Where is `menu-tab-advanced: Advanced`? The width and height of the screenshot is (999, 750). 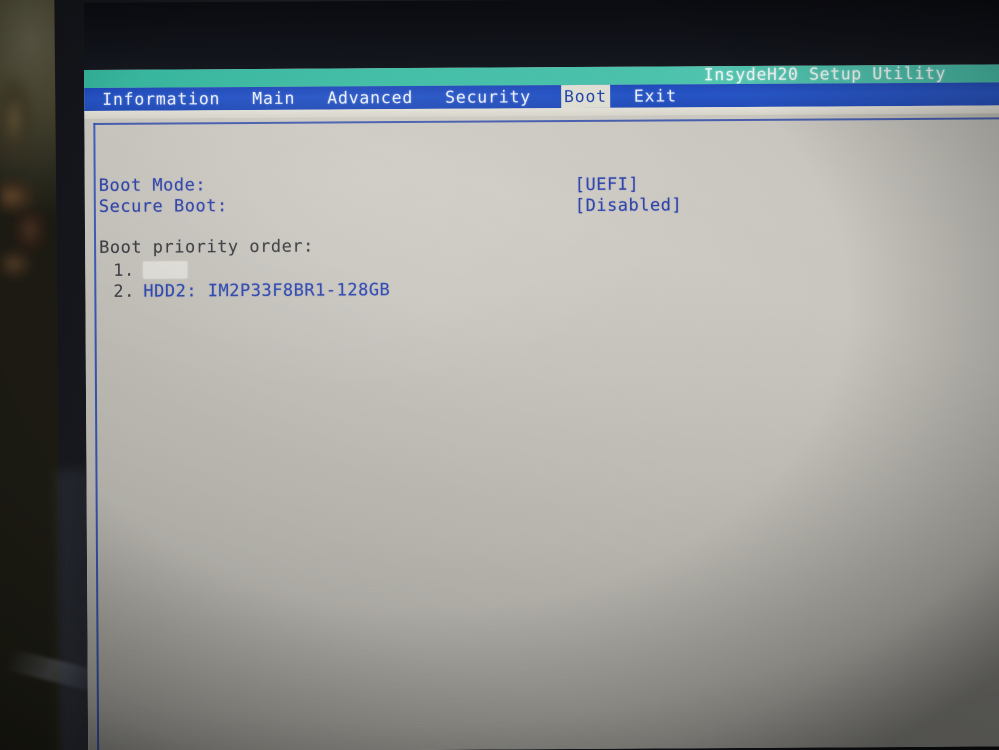 menu-tab-advanced: Advanced is located at coordinates (370, 98).